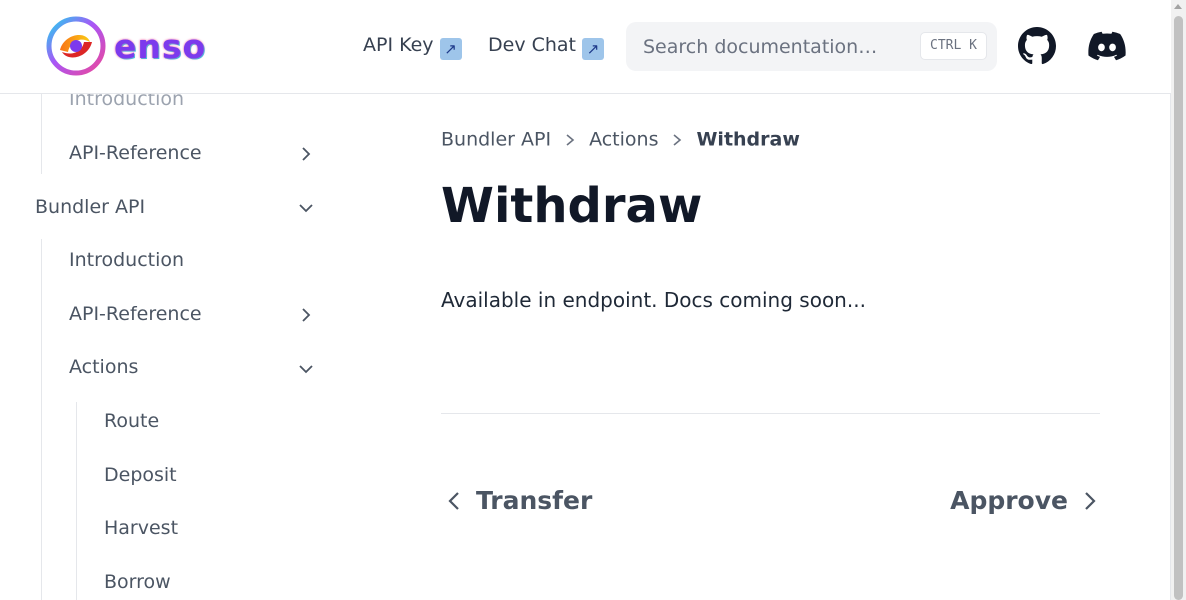 The image size is (1186, 600). I want to click on dev-chat-label: Dev Chat, so click(532, 45).